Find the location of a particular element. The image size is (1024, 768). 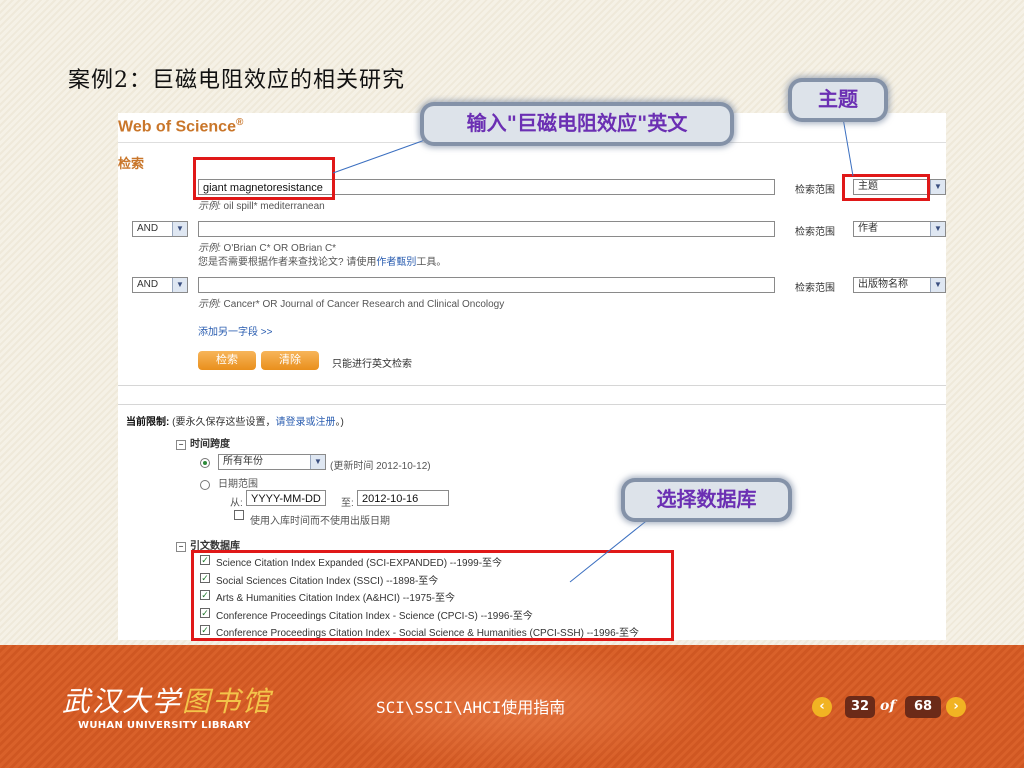

scope-select-3: 出版物名称 ▼ is located at coordinates (899, 285).